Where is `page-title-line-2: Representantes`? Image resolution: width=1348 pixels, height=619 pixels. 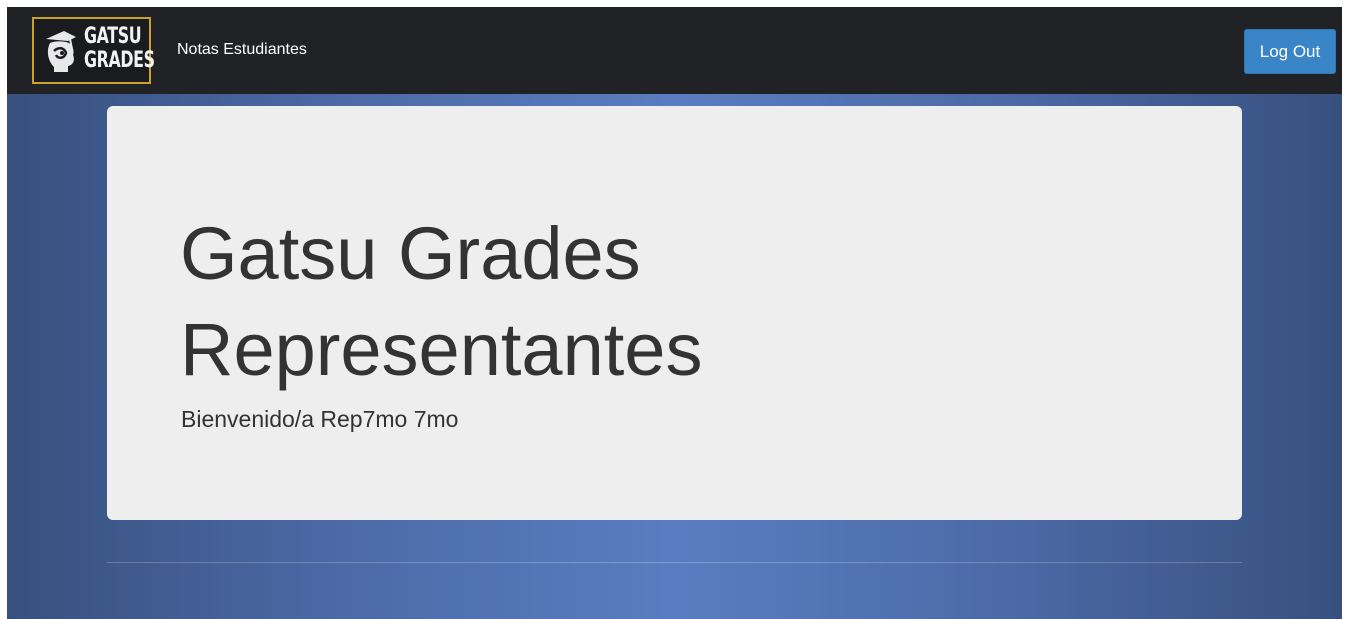
page-title-line-2: Representantes is located at coordinates (441, 349).